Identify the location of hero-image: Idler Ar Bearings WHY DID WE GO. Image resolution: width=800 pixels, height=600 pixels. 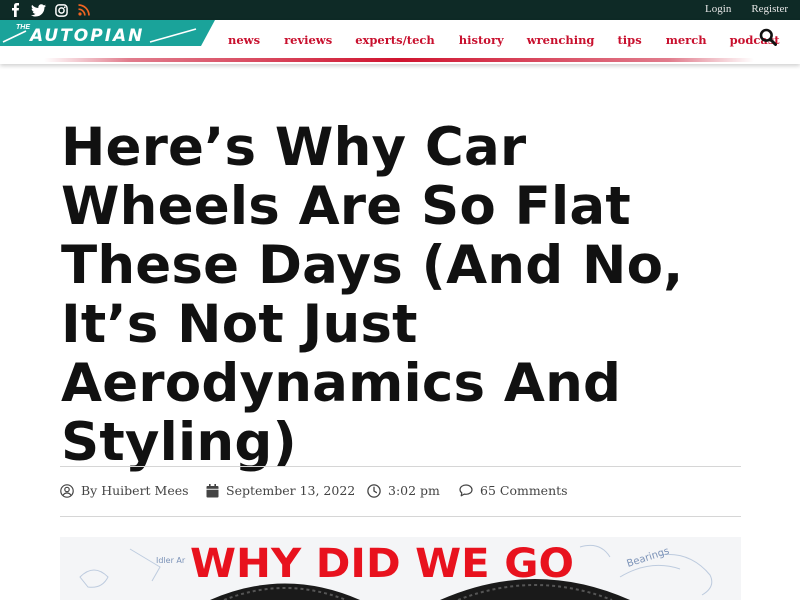
(400, 568).